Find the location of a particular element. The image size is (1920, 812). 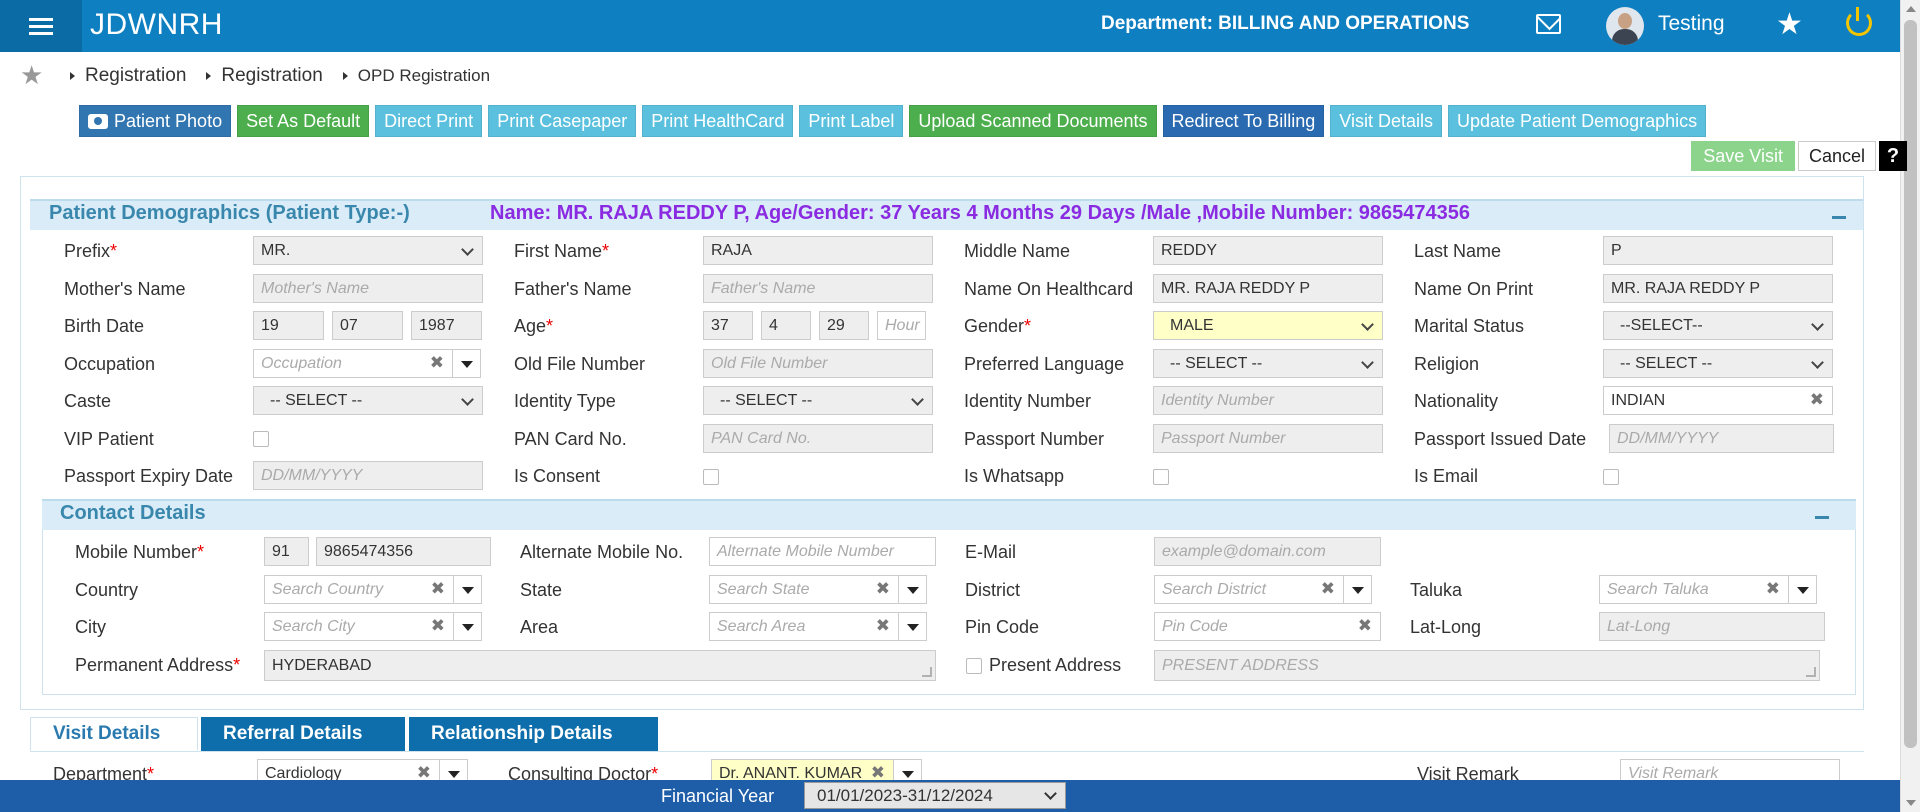

menu-toggle-button is located at coordinates (41, 26).